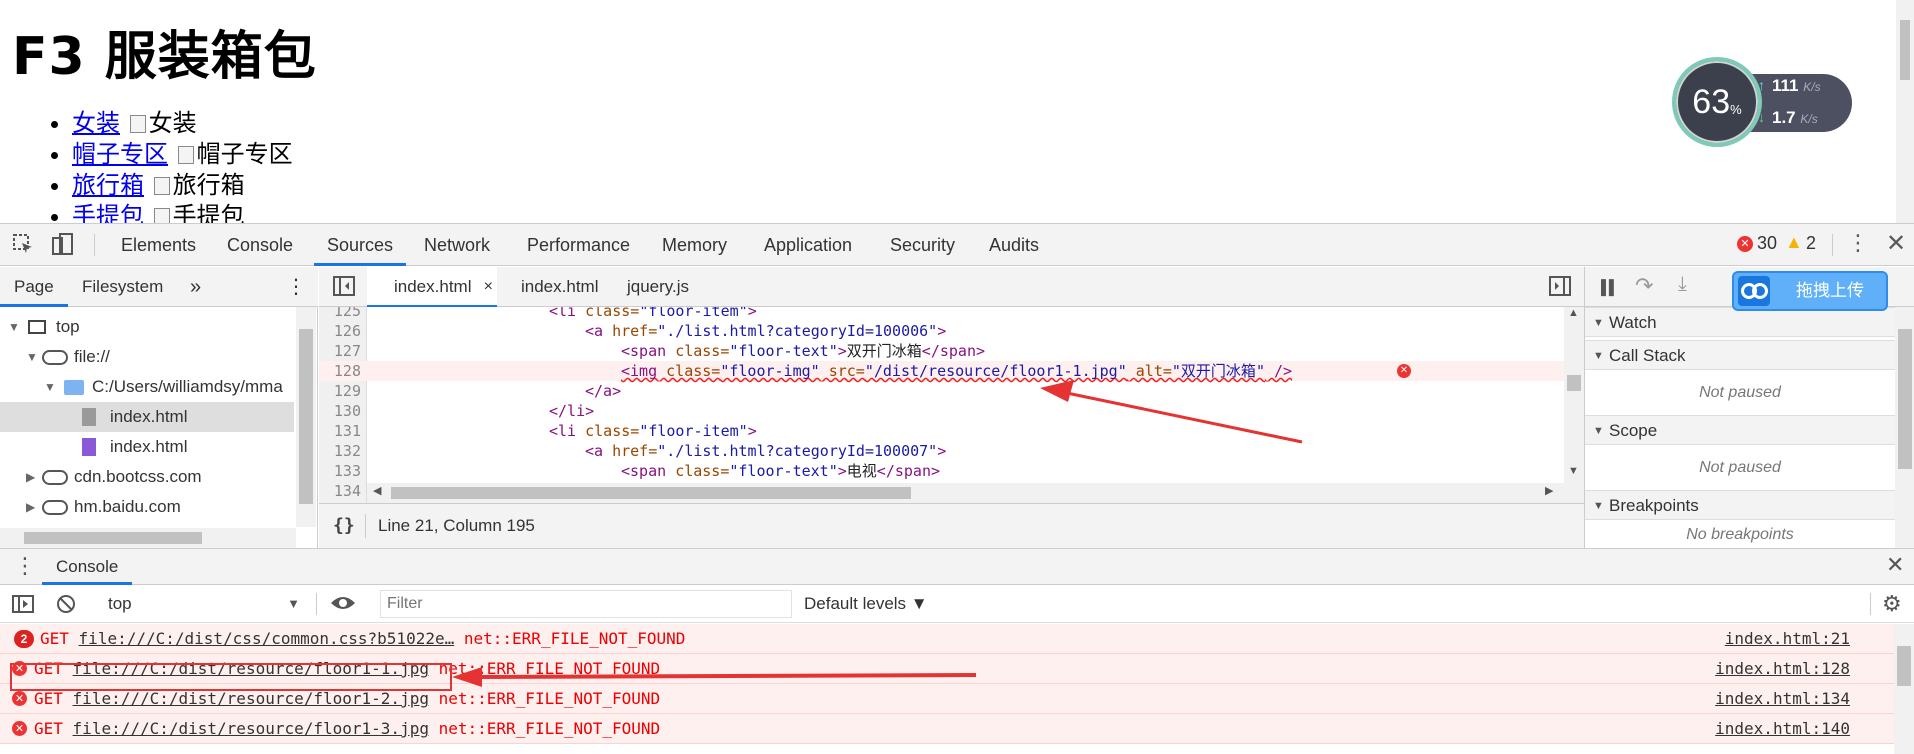 The width and height of the screenshot is (1914, 754). Describe the element at coordinates (147, 447) in the screenshot. I see `tree-item-index-html-2: index.html` at that location.